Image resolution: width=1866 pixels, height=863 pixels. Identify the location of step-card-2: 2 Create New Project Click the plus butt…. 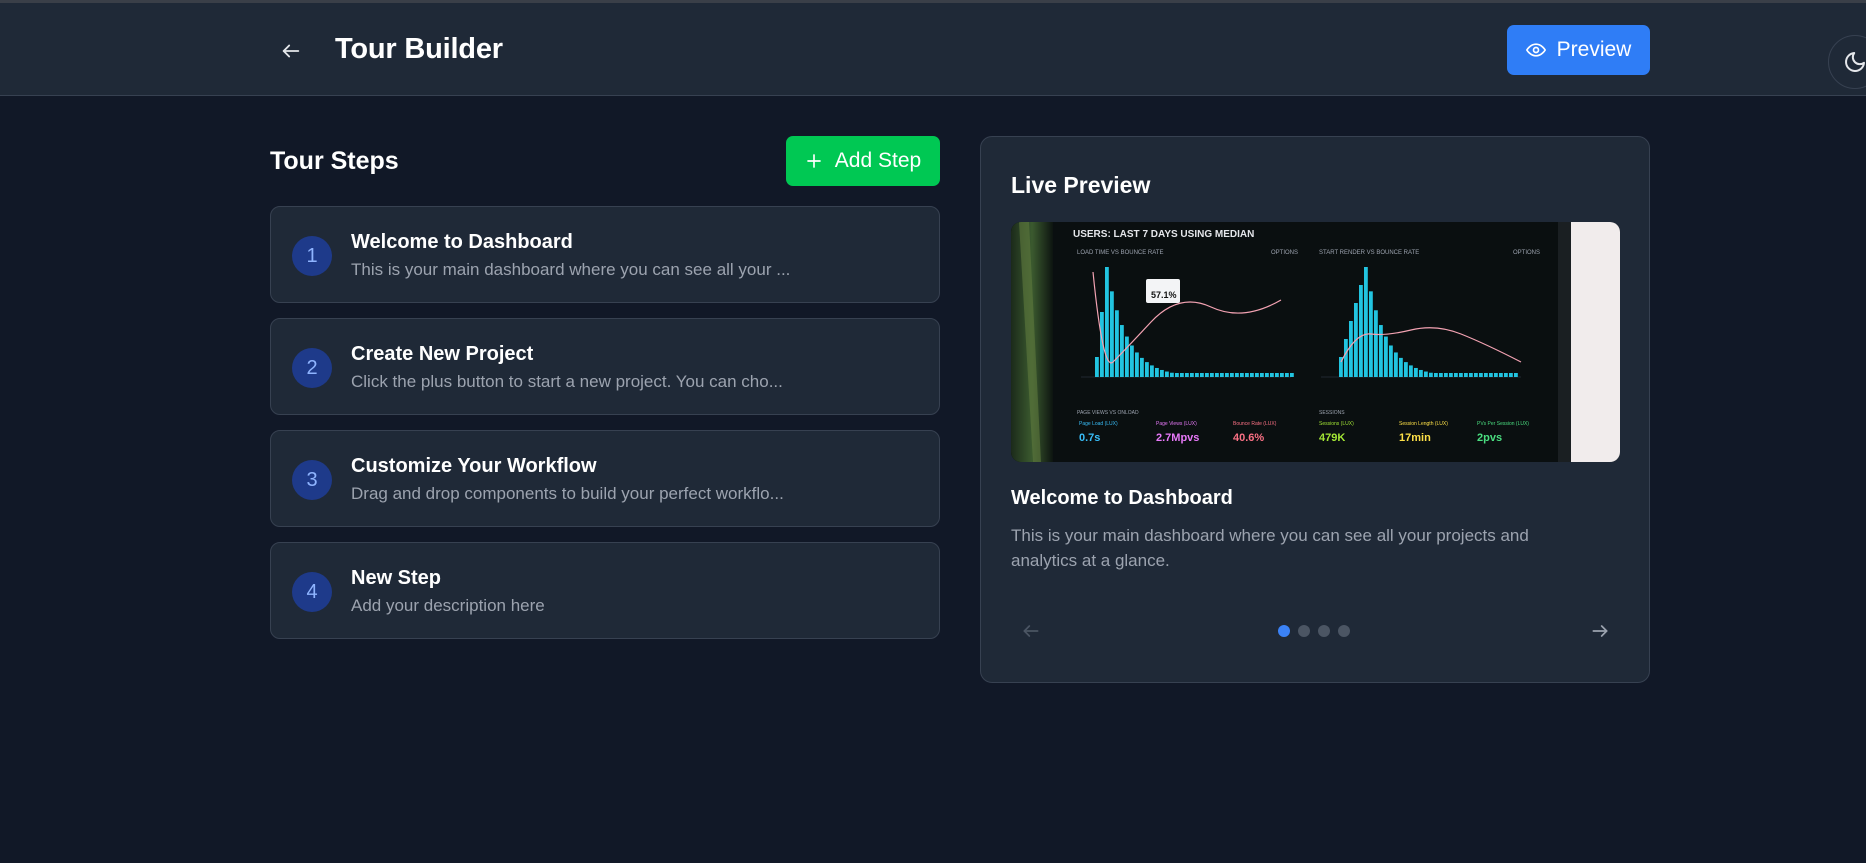
(605, 366).